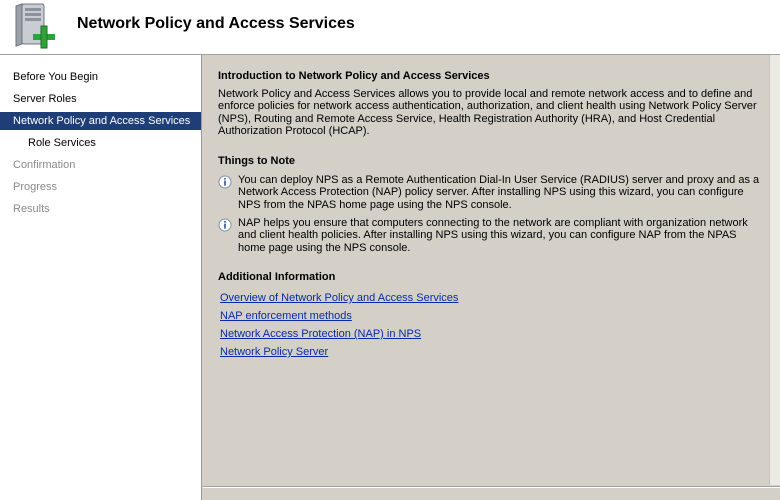  I want to click on sidebar-item-results: Results, so click(31, 209).